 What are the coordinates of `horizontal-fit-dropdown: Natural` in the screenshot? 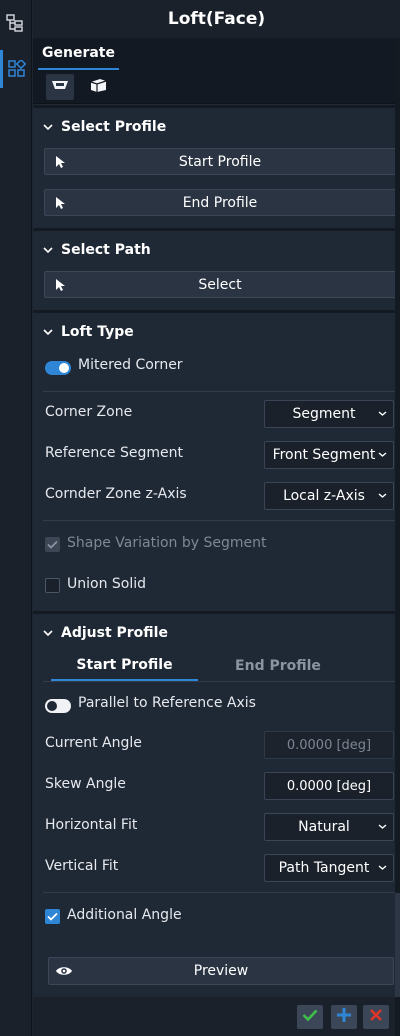 It's located at (329, 827).